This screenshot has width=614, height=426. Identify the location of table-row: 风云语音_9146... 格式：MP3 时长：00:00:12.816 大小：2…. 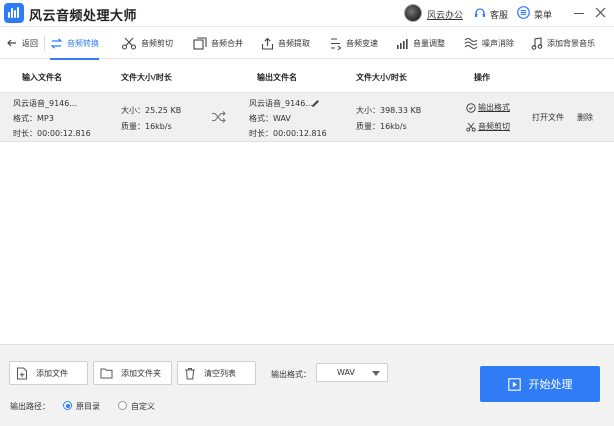
(307, 117).